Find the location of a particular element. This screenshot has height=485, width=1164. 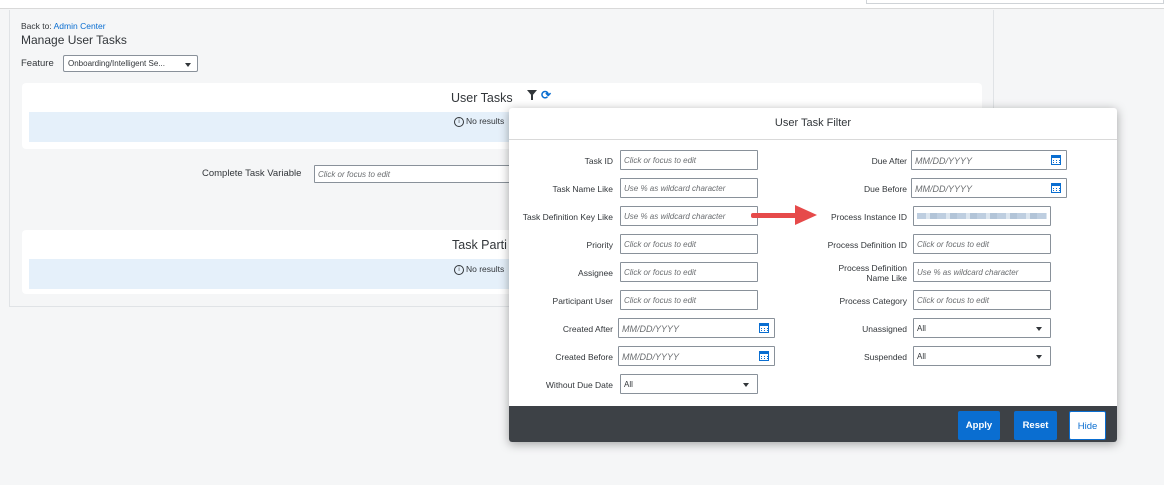

top-right-field is located at coordinates (1015, 2).